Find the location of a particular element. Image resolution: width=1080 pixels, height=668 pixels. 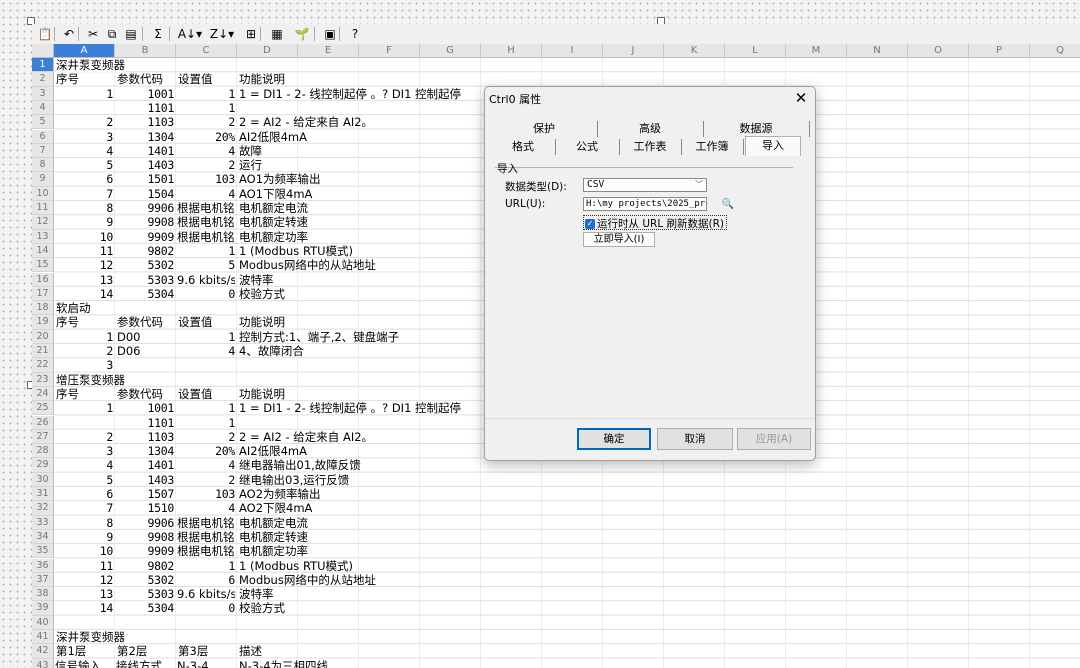

cell-d20: 控制方式:1、端子,2、键盘端子 is located at coordinates (319, 337).